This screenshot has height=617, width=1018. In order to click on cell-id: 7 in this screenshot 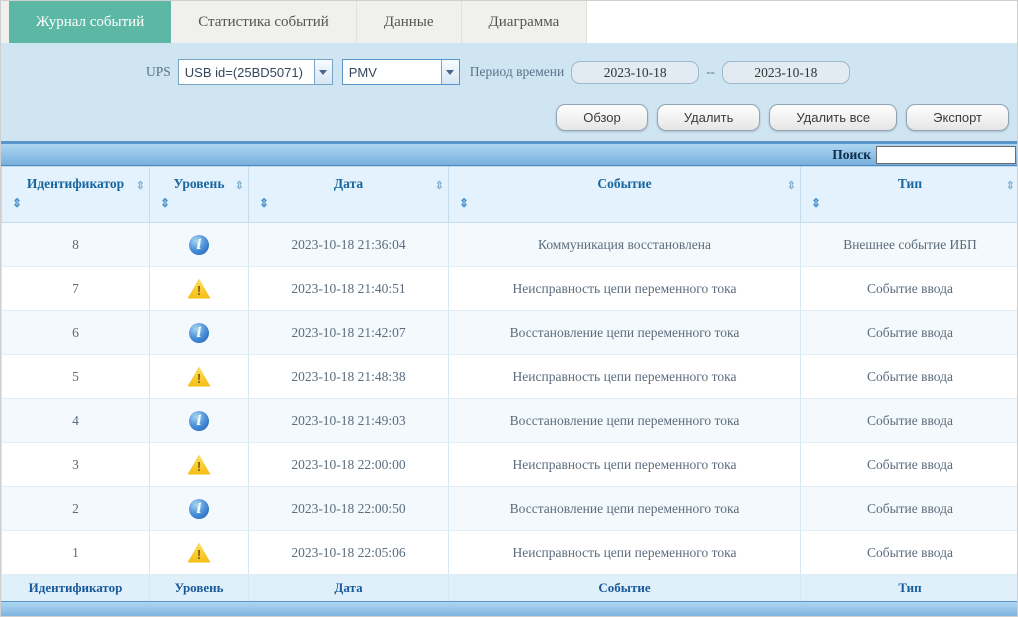, I will do `click(75, 288)`.